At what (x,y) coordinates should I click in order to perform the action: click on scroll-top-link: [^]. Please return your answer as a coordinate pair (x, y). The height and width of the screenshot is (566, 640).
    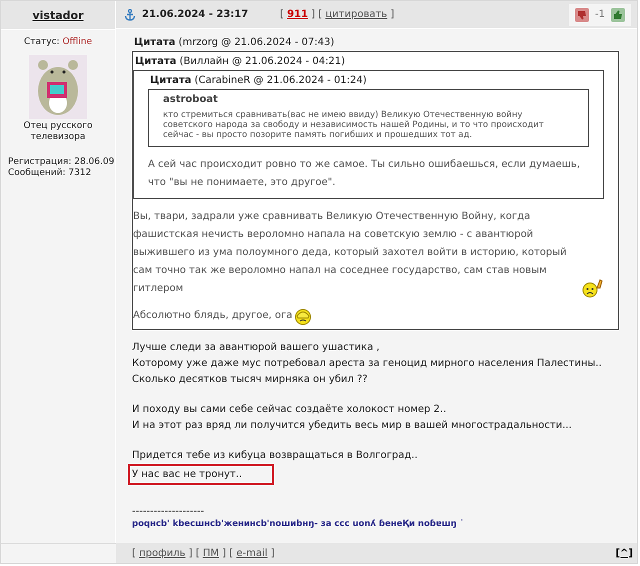
    Looking at the image, I should click on (624, 553).